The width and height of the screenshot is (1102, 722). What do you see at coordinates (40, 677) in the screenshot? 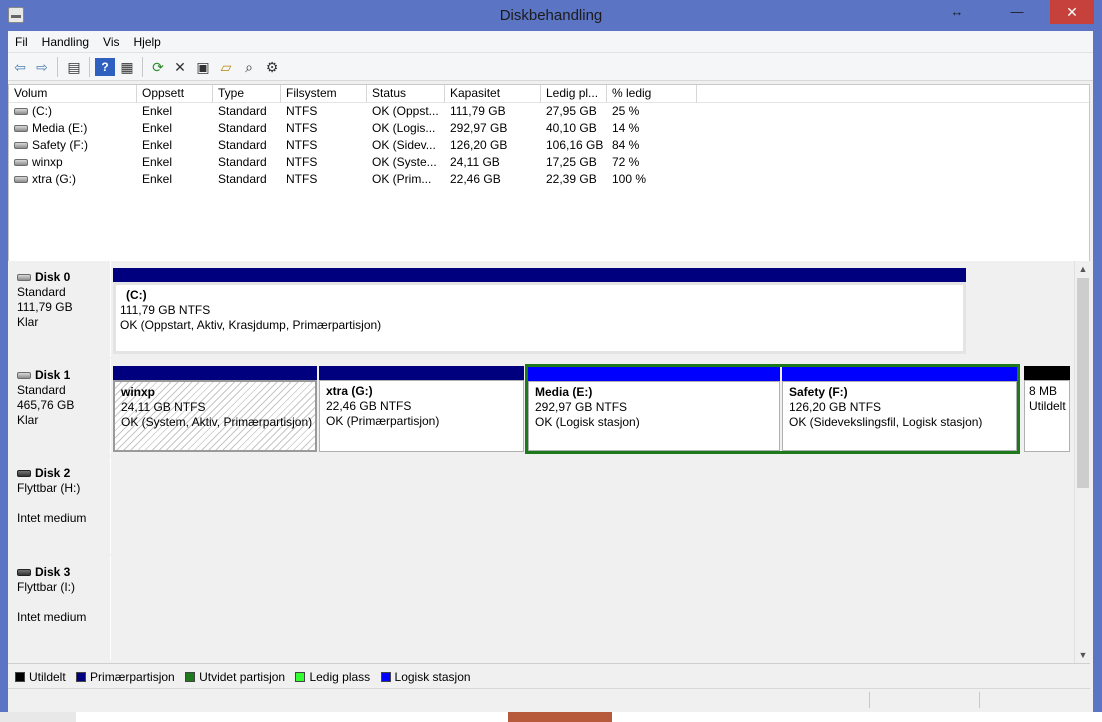
I see `legend-item: Utildelt` at bounding box center [40, 677].